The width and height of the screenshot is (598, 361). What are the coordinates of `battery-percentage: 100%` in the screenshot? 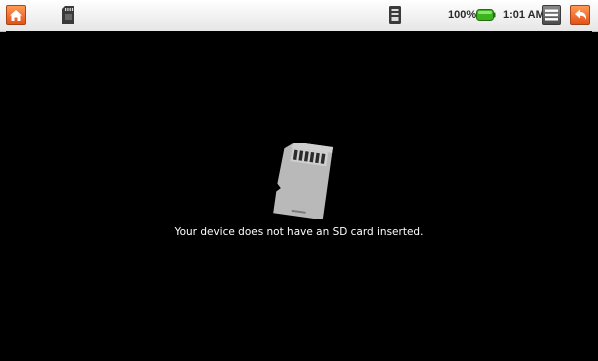 It's located at (462, 15).